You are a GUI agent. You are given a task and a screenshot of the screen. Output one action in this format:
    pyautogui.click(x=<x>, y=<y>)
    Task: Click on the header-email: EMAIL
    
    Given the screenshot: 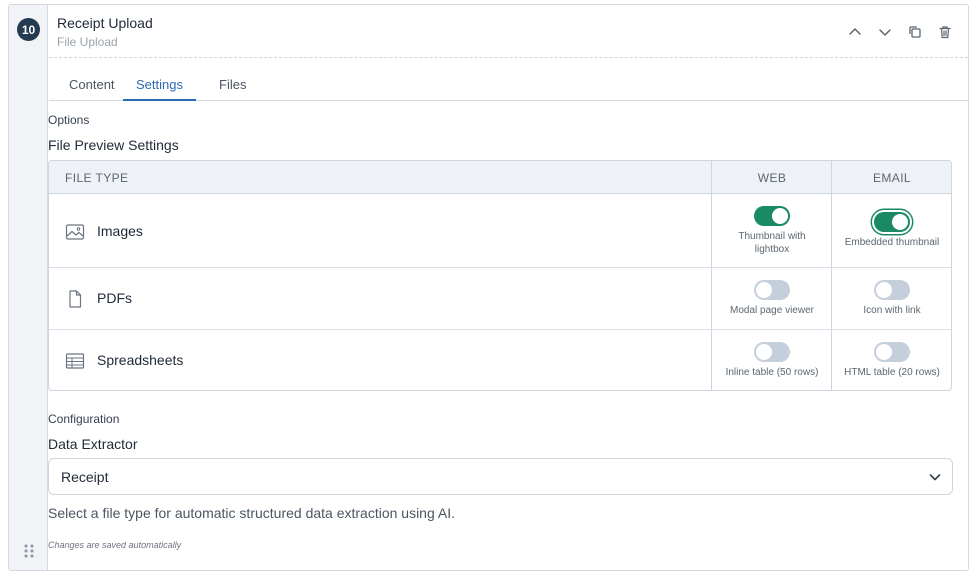 What is the action you would take?
    pyautogui.click(x=891, y=178)
    